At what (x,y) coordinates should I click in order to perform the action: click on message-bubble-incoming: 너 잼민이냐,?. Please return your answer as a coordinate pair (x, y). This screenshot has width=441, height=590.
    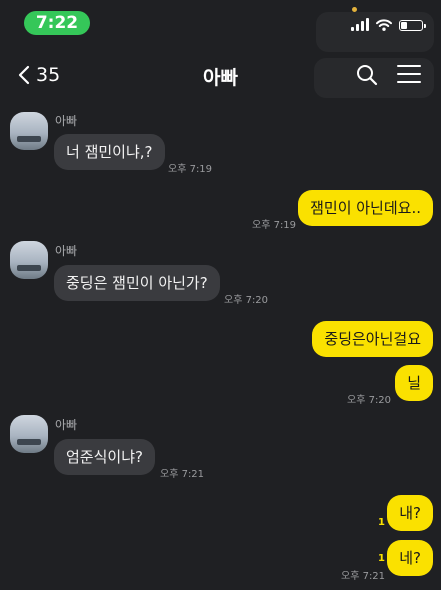
    Looking at the image, I should click on (109, 152).